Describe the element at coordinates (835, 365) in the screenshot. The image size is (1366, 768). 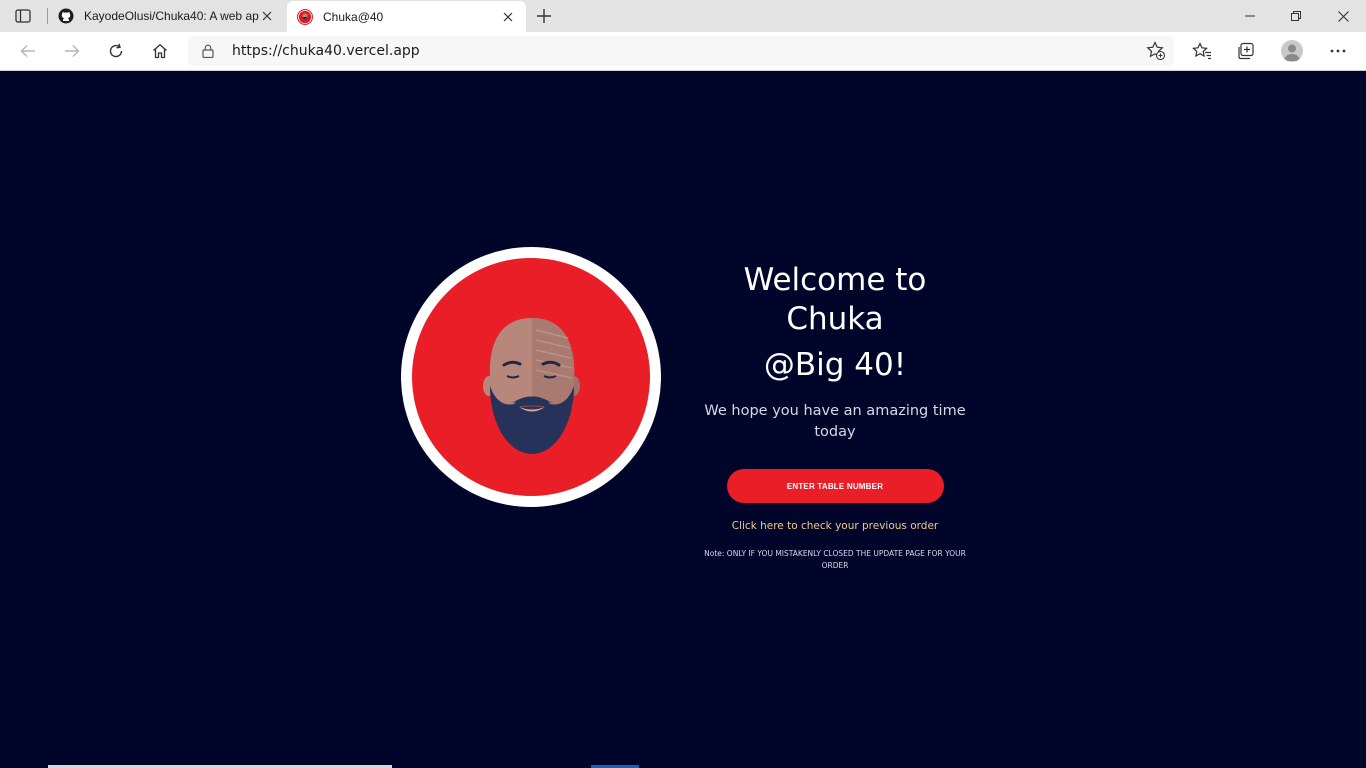
I see `welcome-title-line3: @Big 40!` at that location.